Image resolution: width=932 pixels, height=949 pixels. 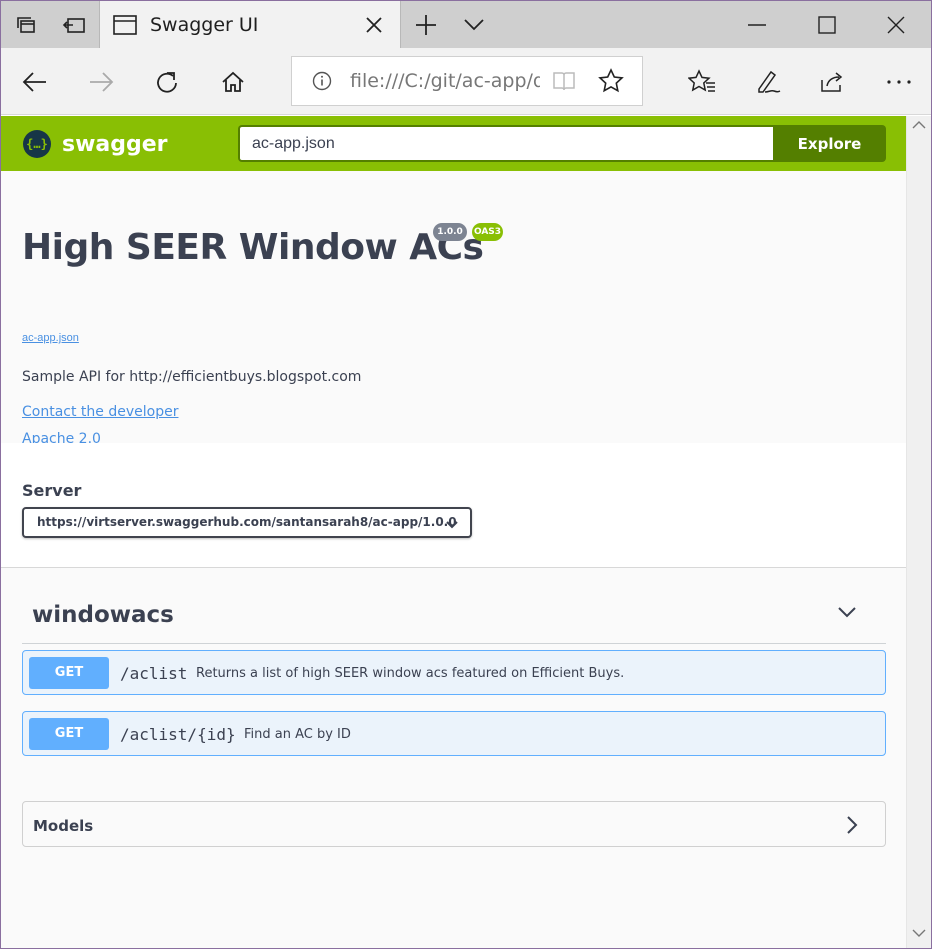 I want to click on swagger-logo-icon: {…}, so click(x=37, y=144).